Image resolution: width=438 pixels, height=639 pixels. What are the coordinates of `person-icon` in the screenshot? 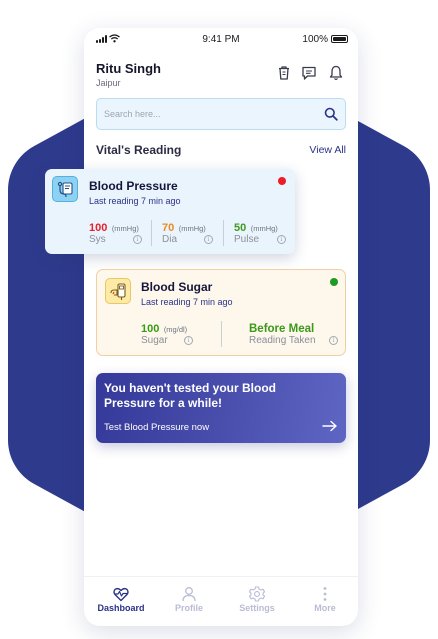 It's located at (189, 594).